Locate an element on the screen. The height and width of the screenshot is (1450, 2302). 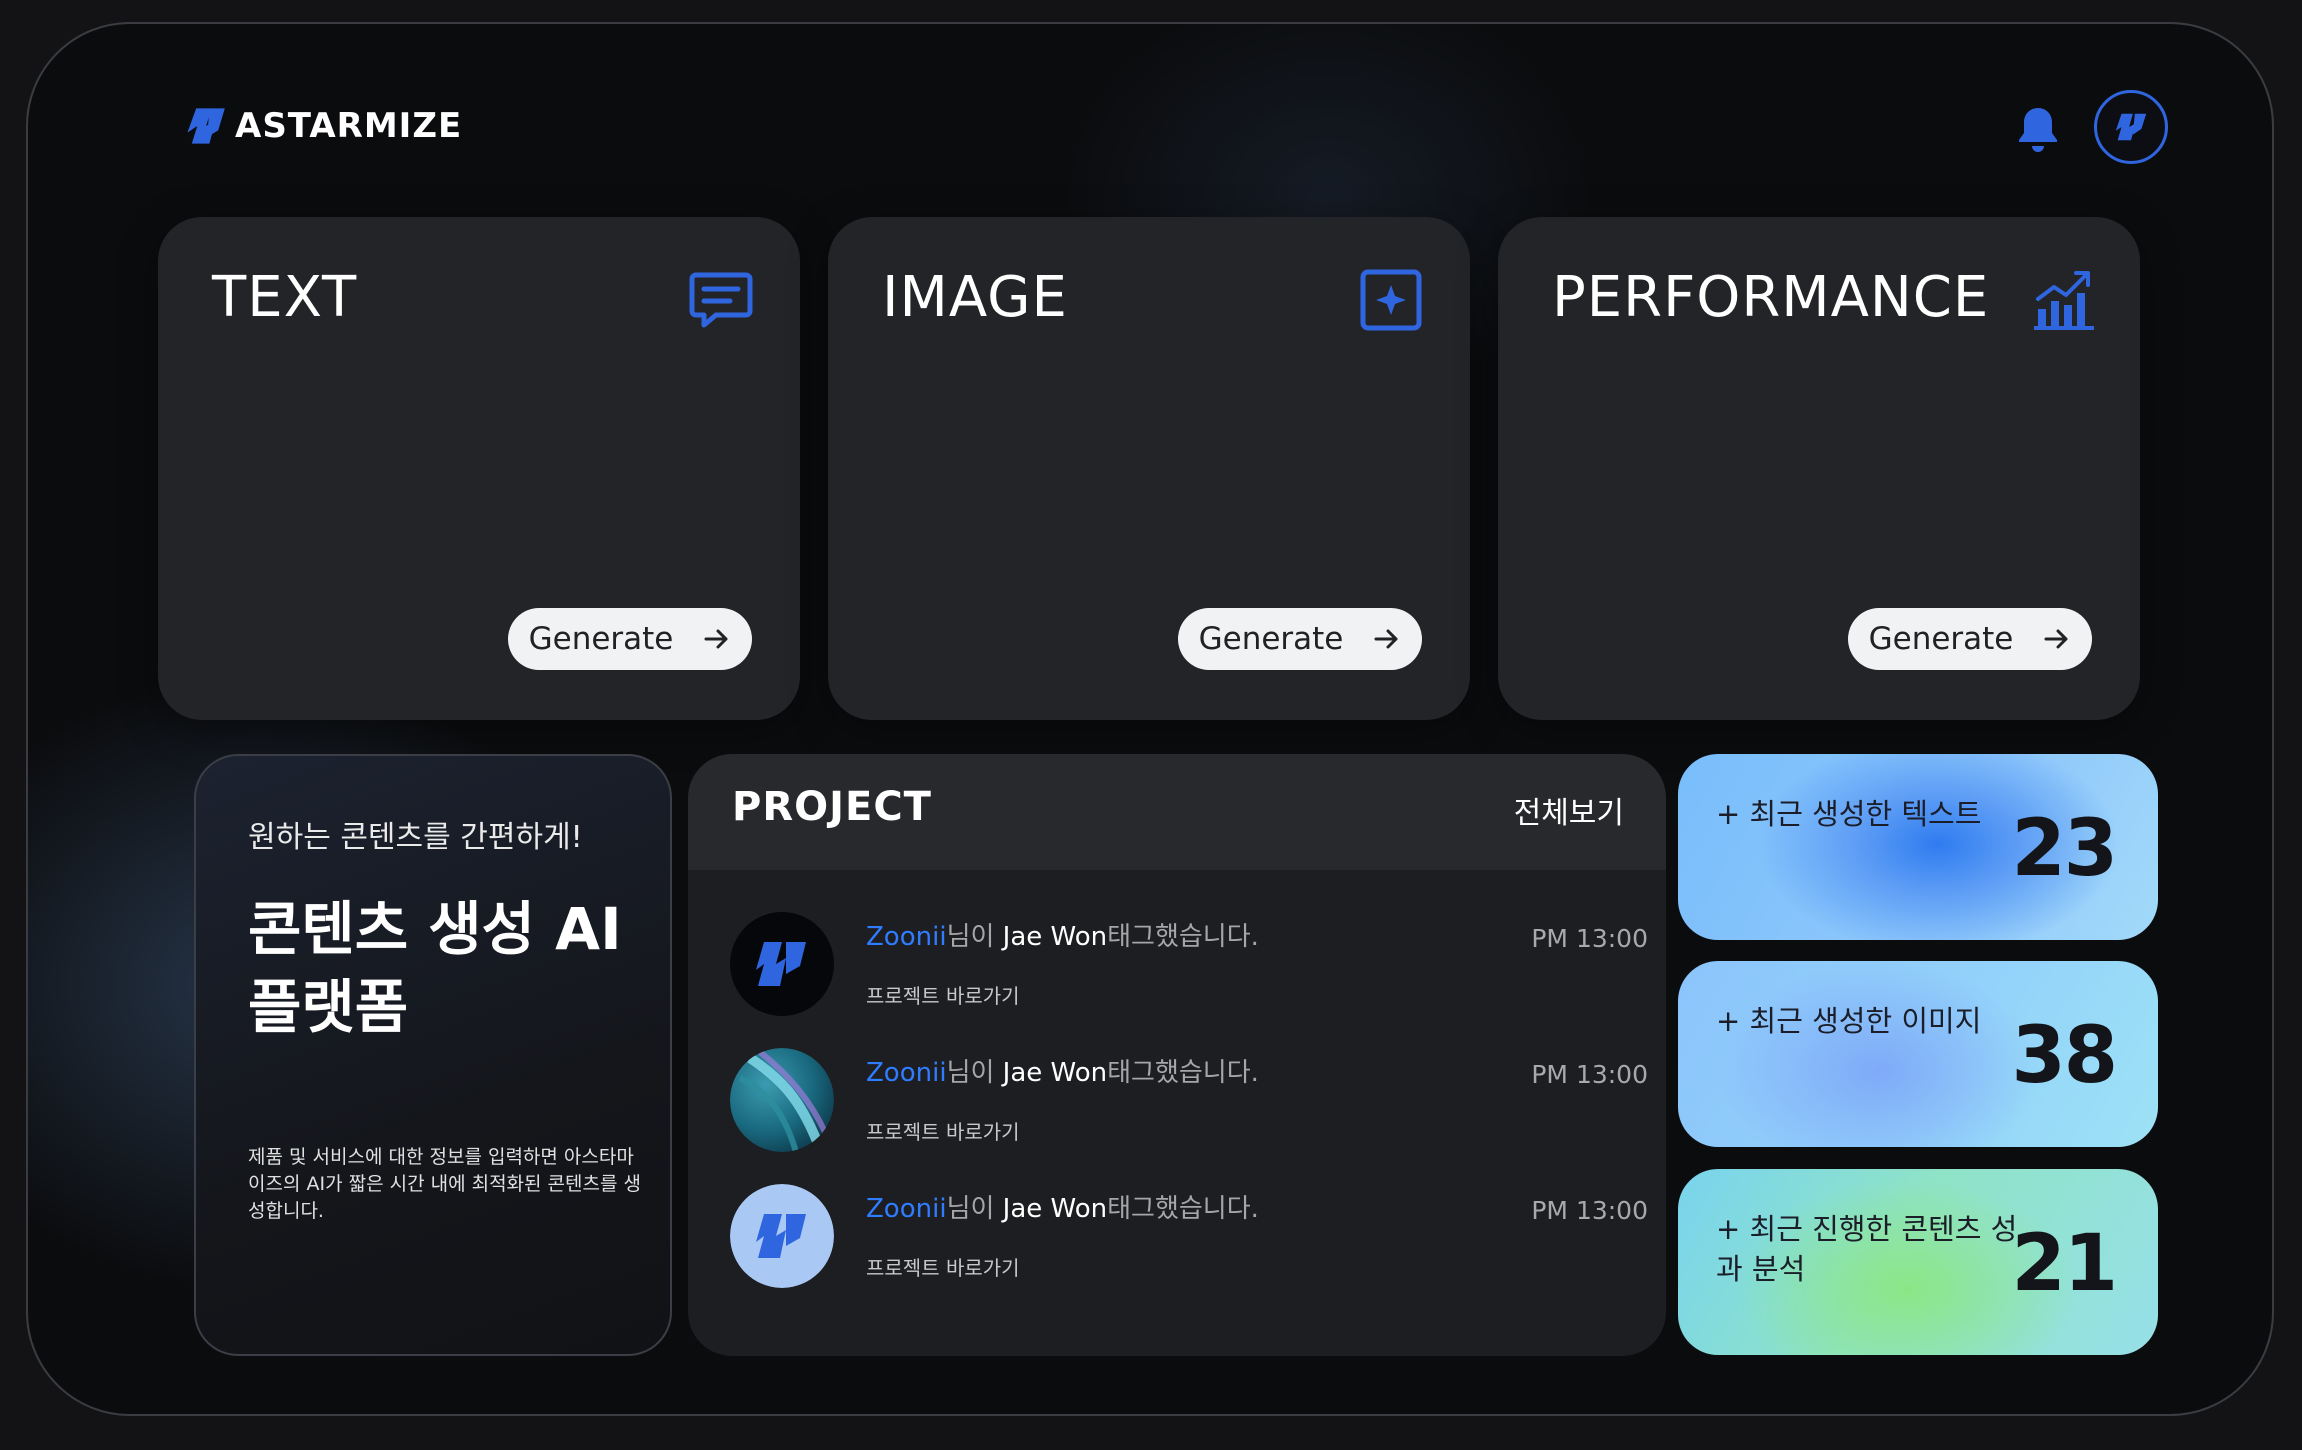
generate-text-button: Generate is located at coordinates (630, 639).